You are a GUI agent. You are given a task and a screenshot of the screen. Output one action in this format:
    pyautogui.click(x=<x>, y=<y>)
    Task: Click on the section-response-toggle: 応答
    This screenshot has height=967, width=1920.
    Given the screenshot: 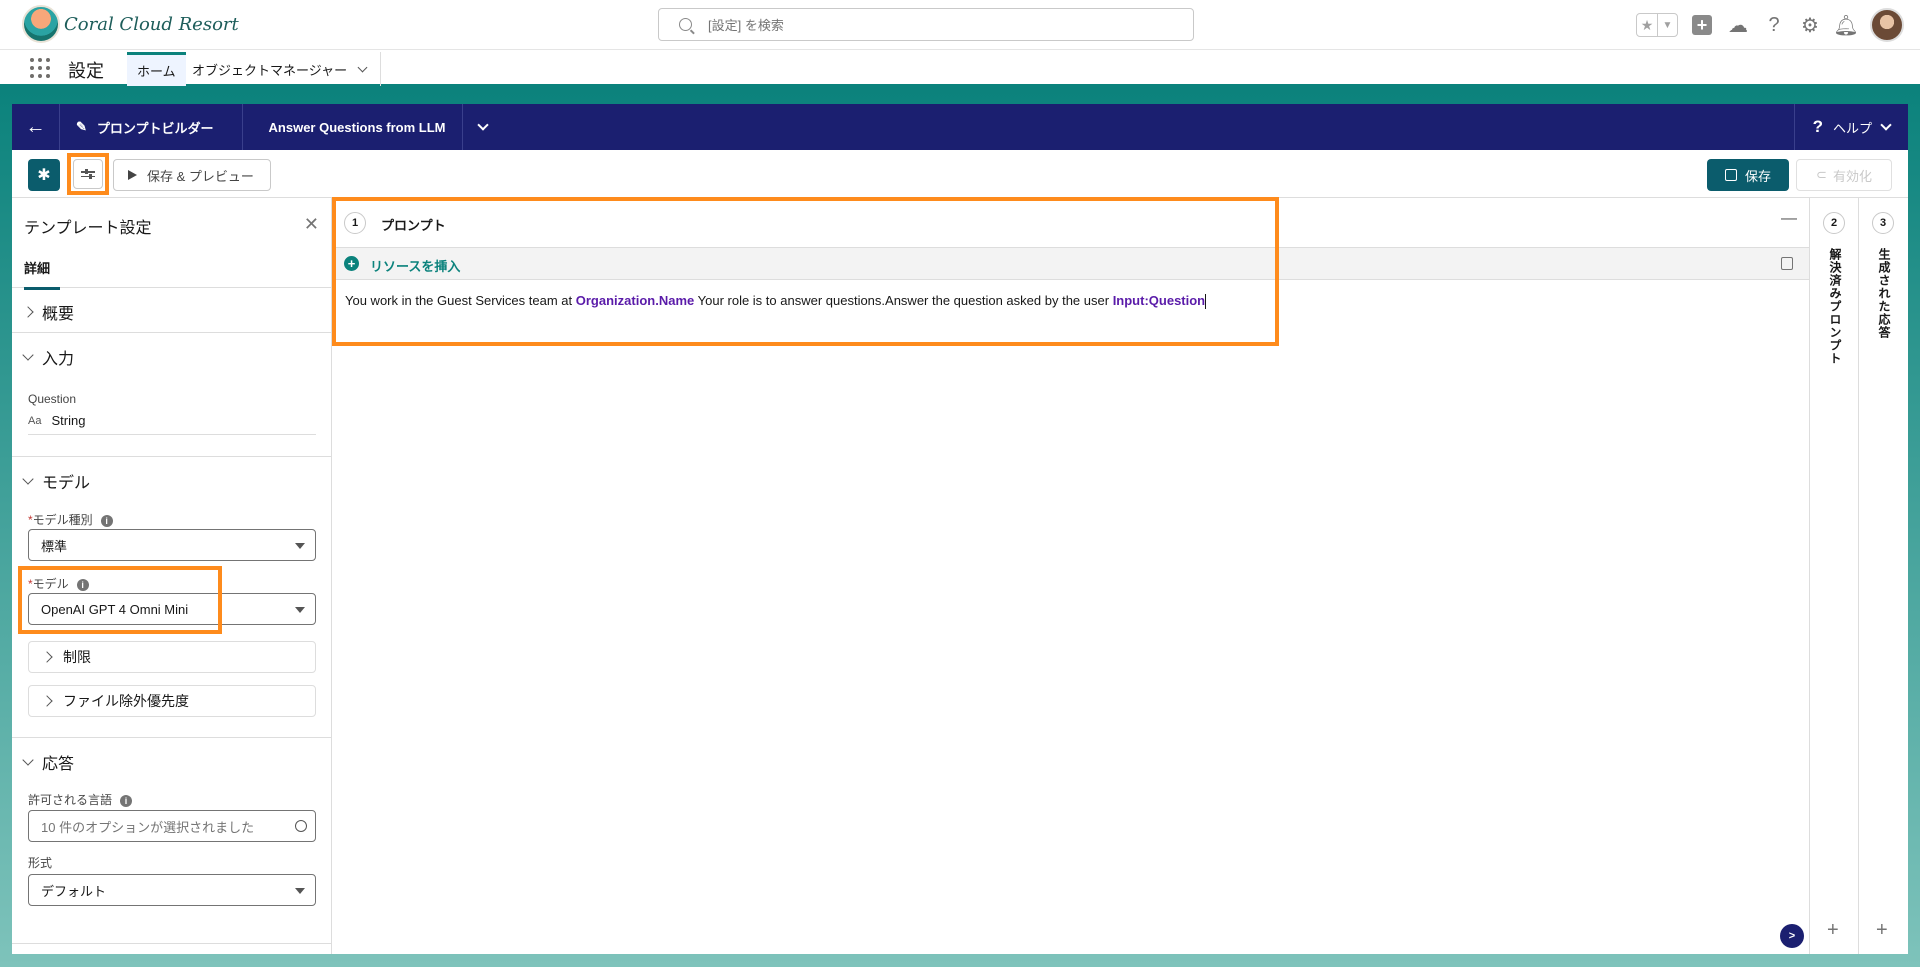 What is the action you would take?
    pyautogui.click(x=48, y=762)
    